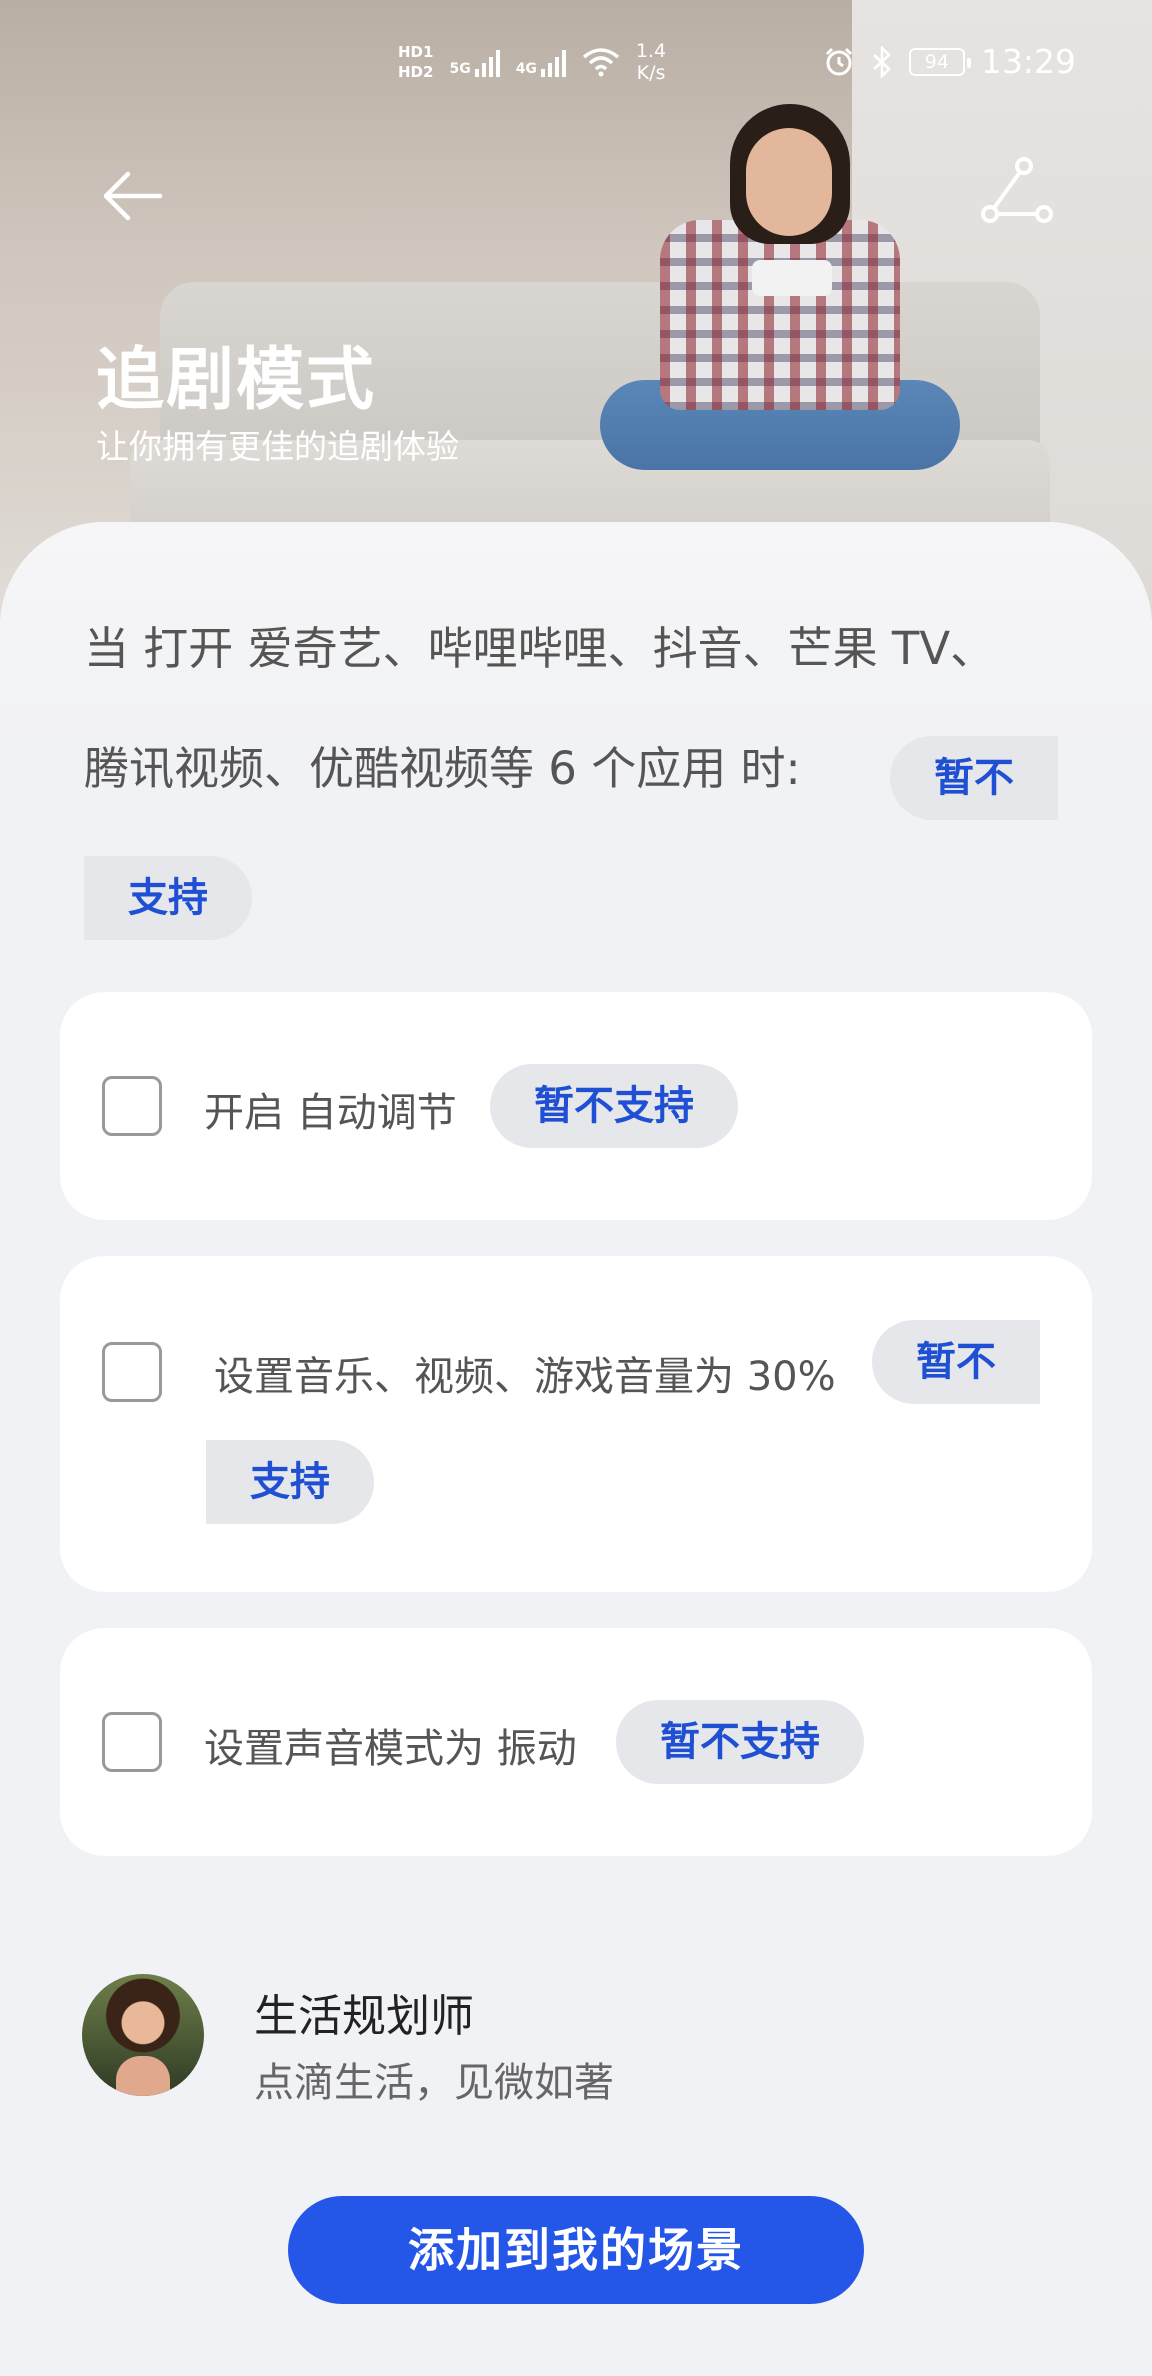  I want to click on action-card-sound-mode: 设置声音模式为 振动 暂不支持, so click(576, 1742).